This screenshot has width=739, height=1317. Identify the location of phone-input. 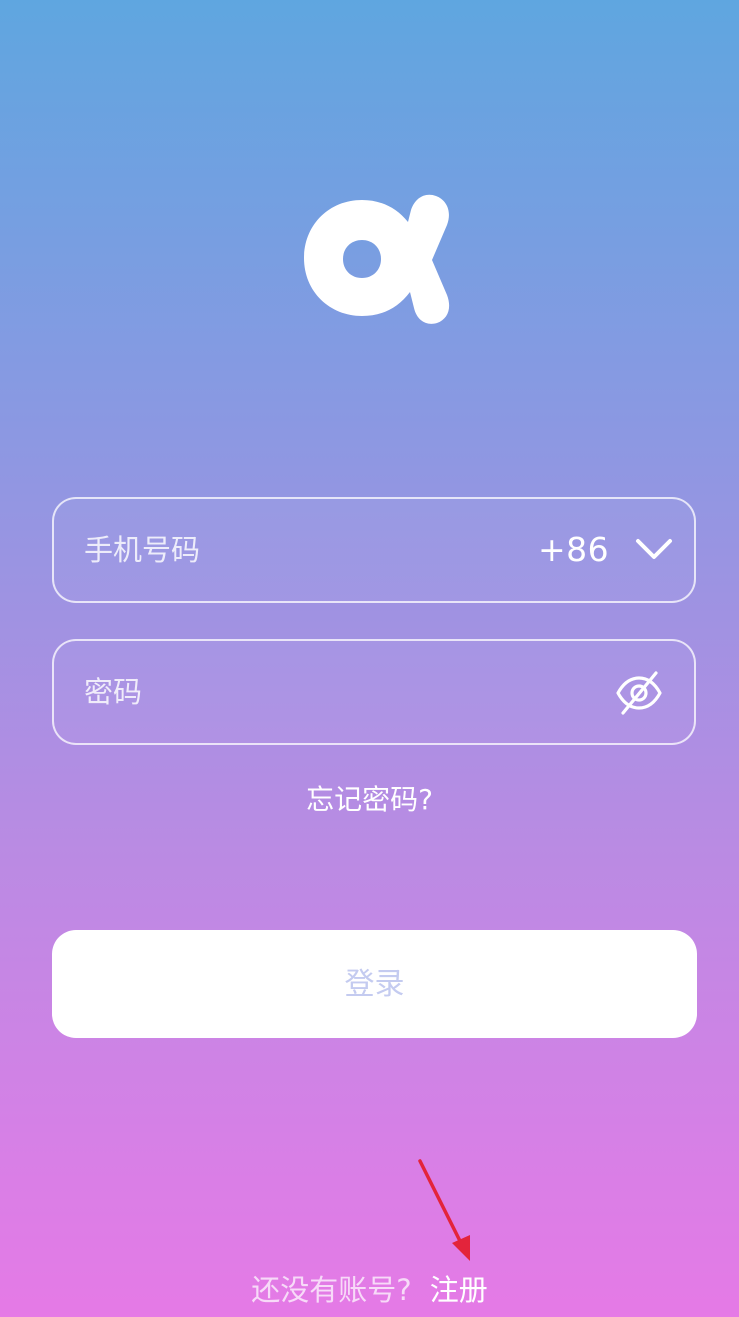
(294, 550).